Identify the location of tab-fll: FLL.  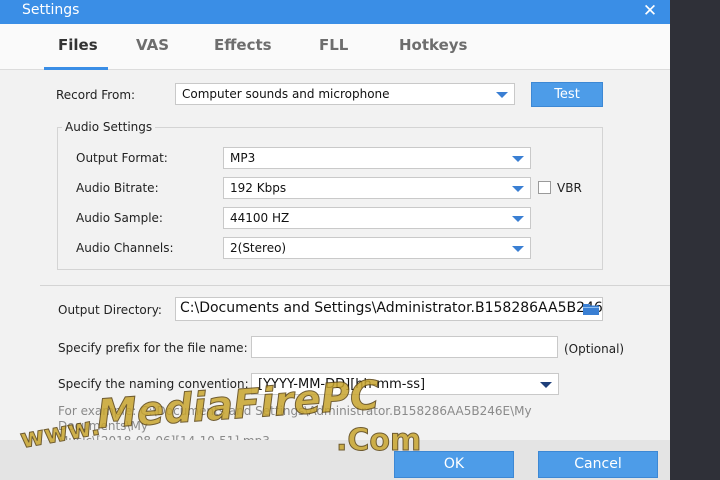
(333, 45).